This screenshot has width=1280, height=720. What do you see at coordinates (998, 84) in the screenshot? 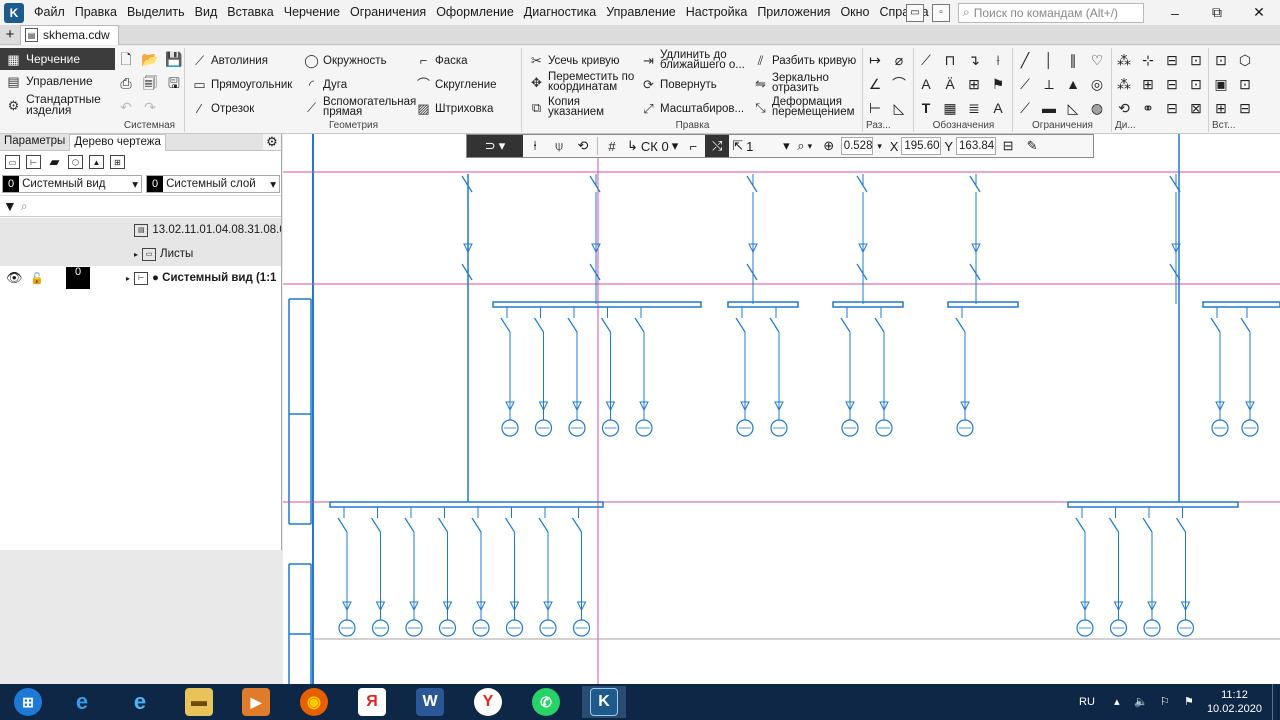
I see `mark-icon: ⚑` at bounding box center [998, 84].